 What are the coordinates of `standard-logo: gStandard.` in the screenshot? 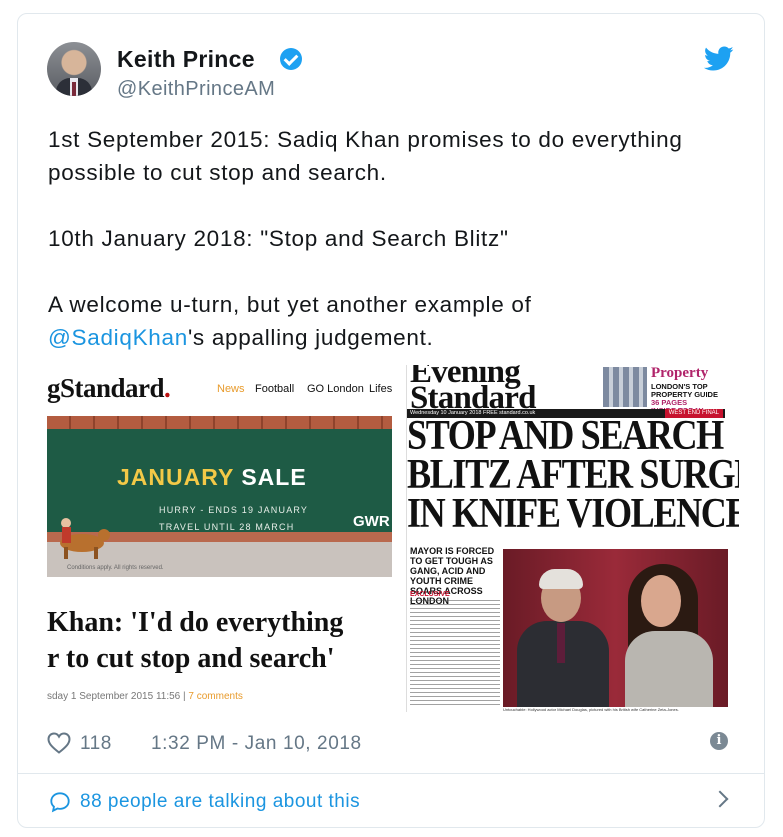 It's located at (109, 388).